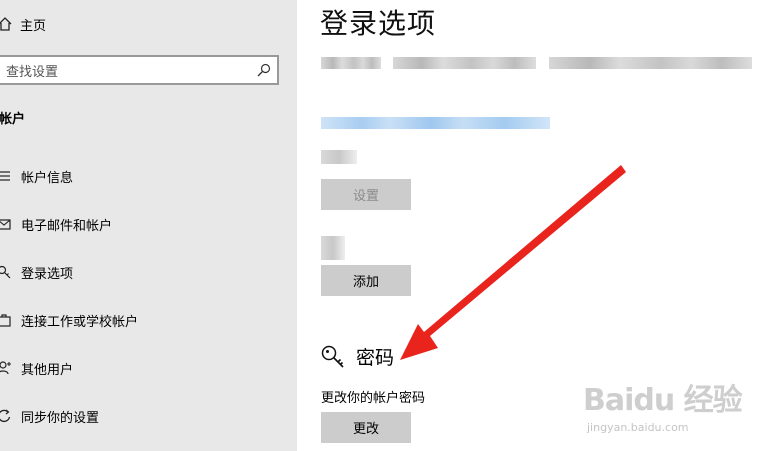 Image resolution: width=757 pixels, height=451 pixels. I want to click on sidebar-item-sync: 同步你的设置, so click(148, 416).